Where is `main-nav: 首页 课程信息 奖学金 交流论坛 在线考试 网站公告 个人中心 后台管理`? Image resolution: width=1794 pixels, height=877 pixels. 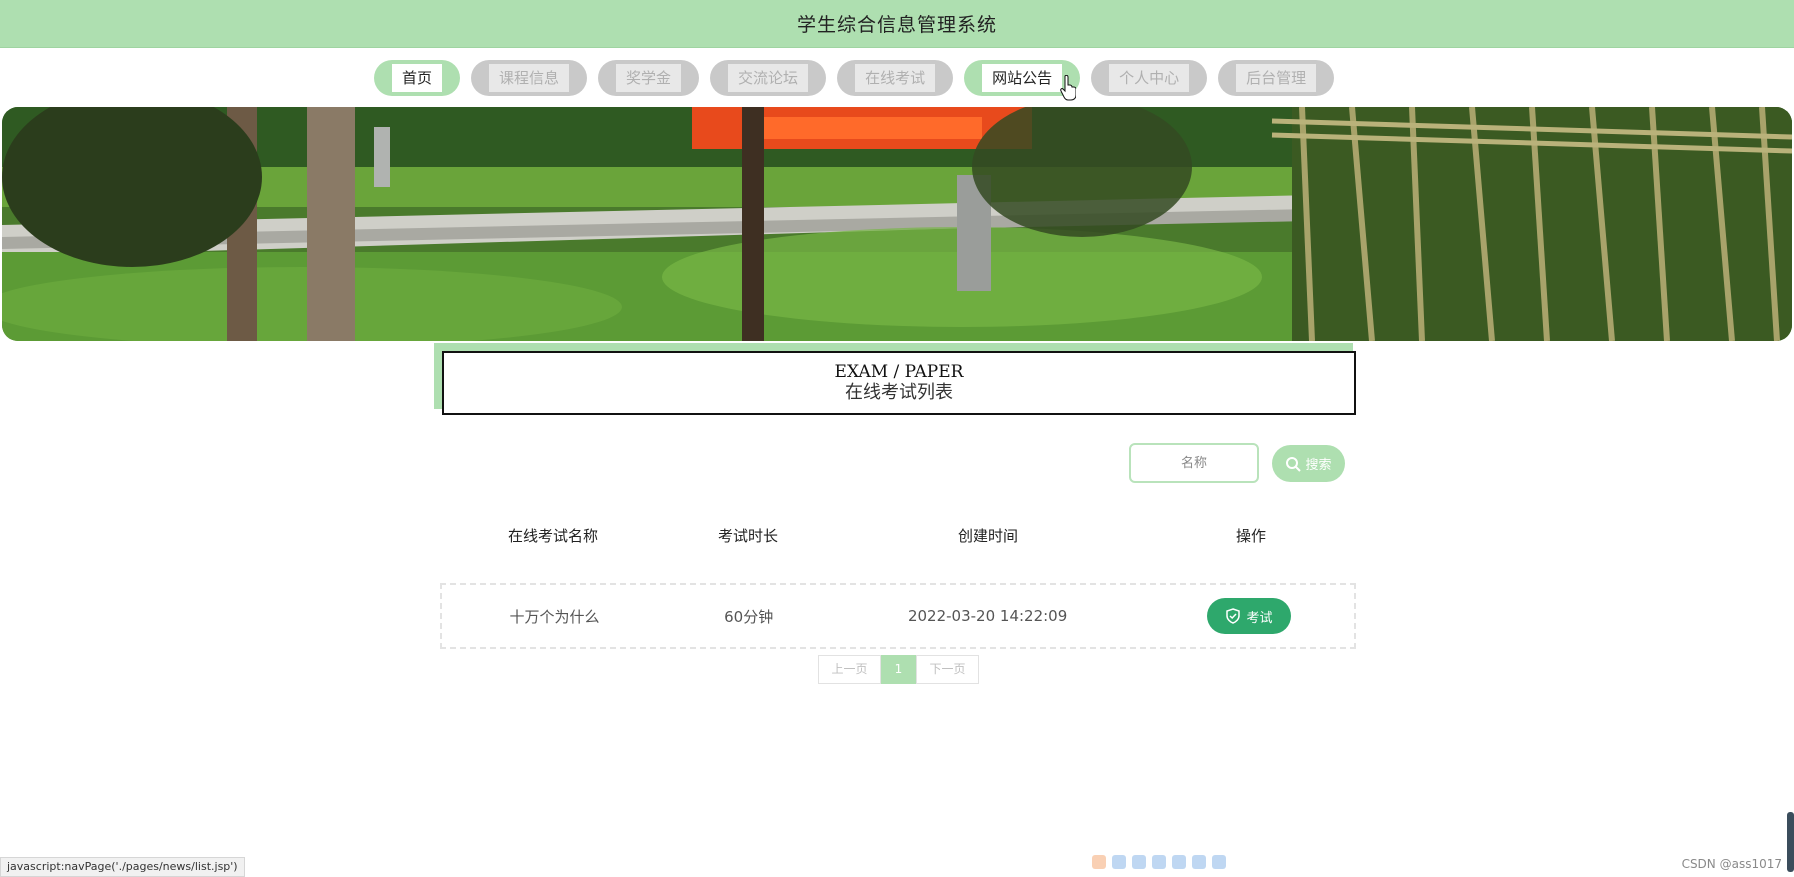
main-nav: 首页 课程信息 奖学金 交流论坛 在线考试 网站公告 个人中心 后台管理 is located at coordinates (859, 78).